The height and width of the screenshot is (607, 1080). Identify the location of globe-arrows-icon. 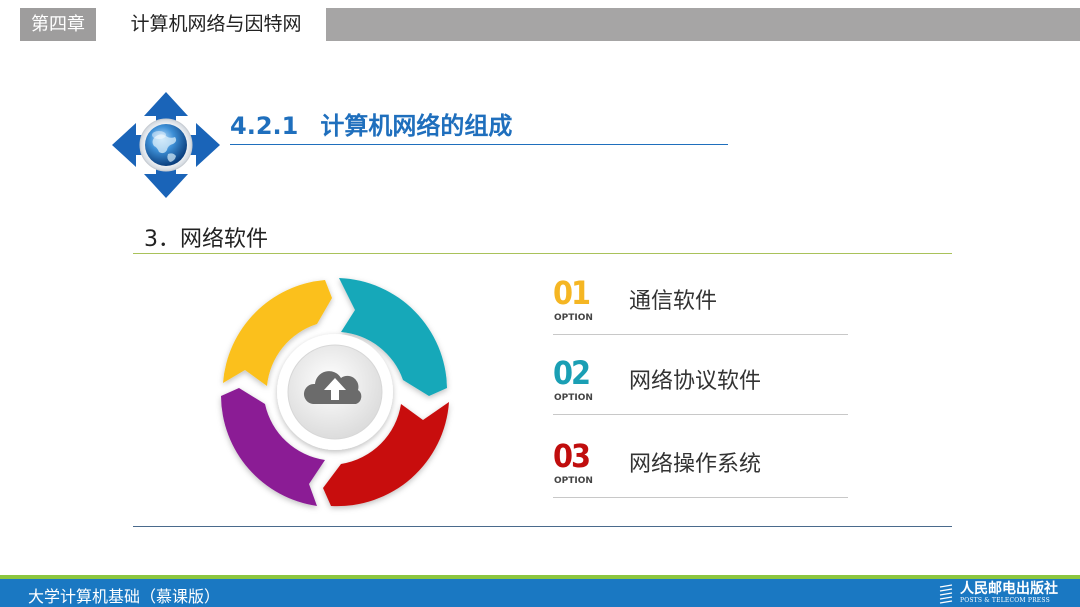
(166, 145).